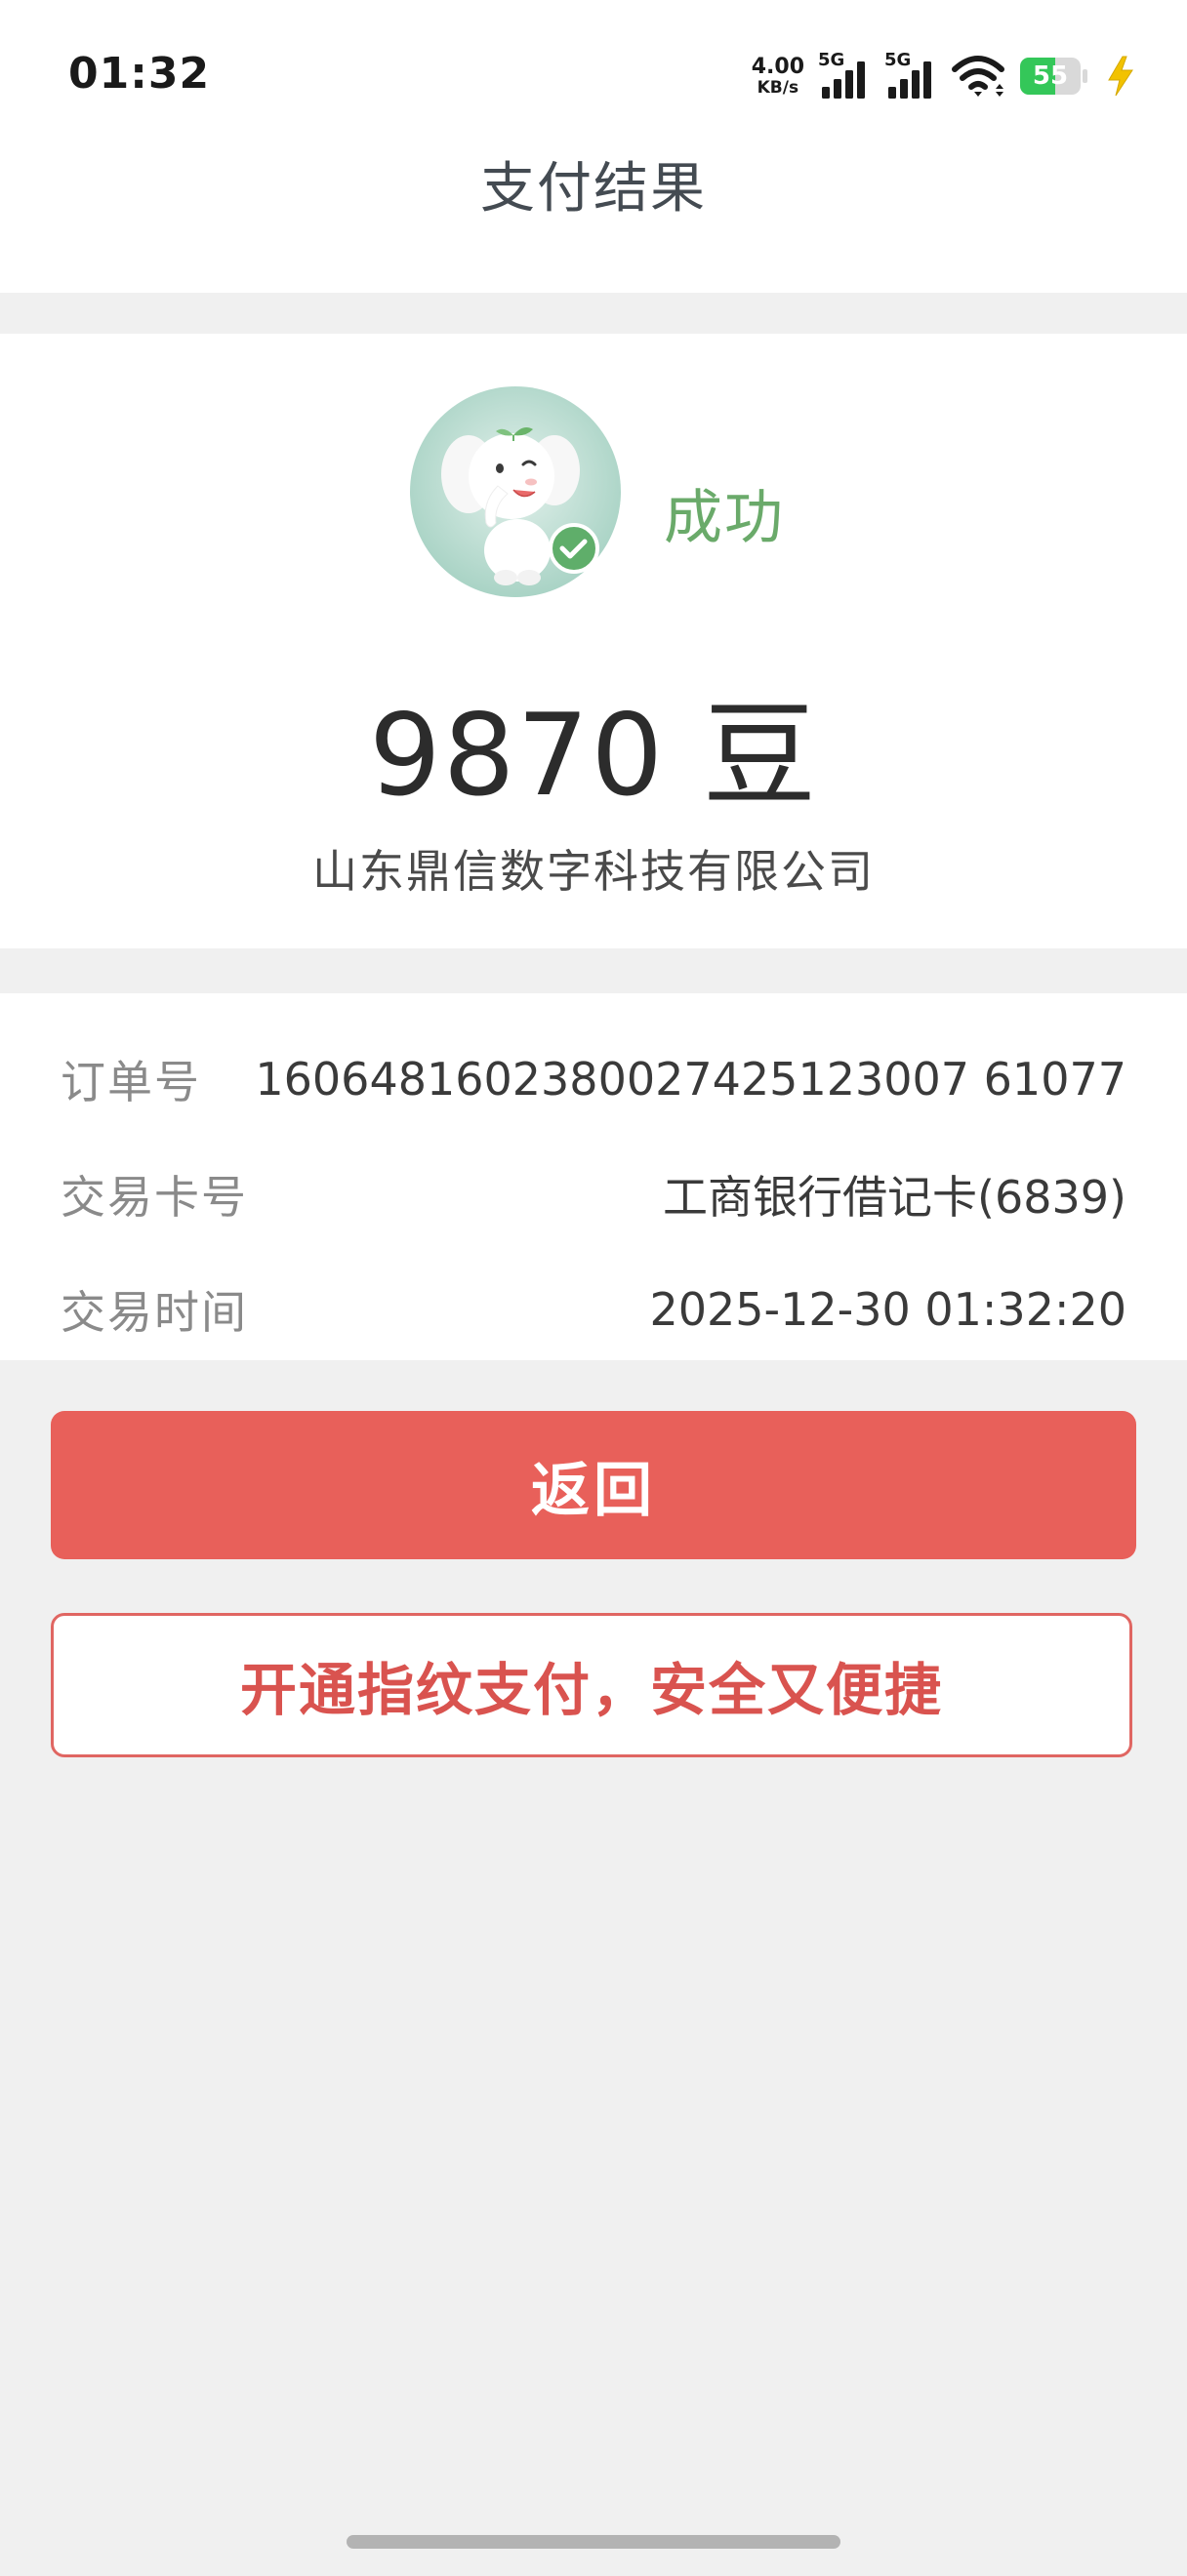 The width and height of the screenshot is (1187, 2576). Describe the element at coordinates (139, 74) in the screenshot. I see `status-time: 01:32` at that location.